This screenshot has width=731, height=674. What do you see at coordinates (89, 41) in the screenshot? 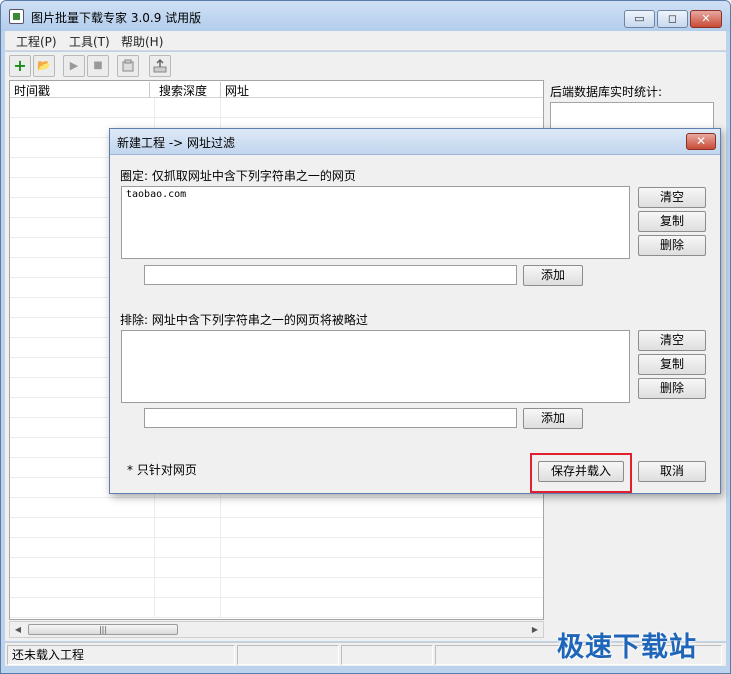
I see `menu-tools: 工具(T)` at bounding box center [89, 41].